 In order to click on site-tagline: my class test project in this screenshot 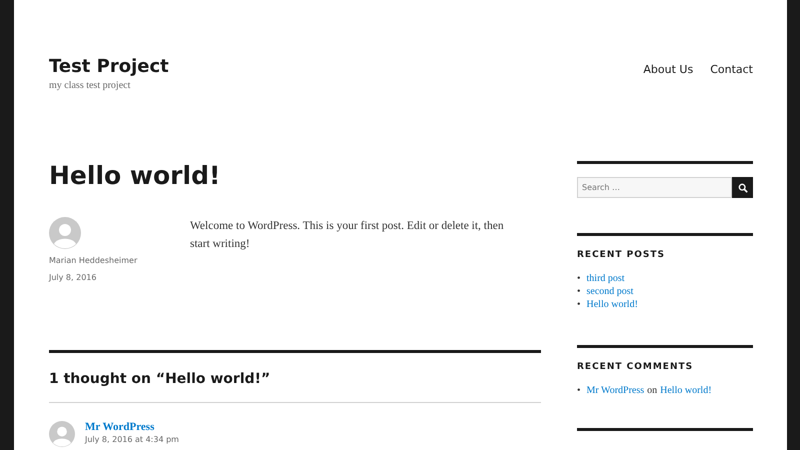, I will do `click(90, 85)`.